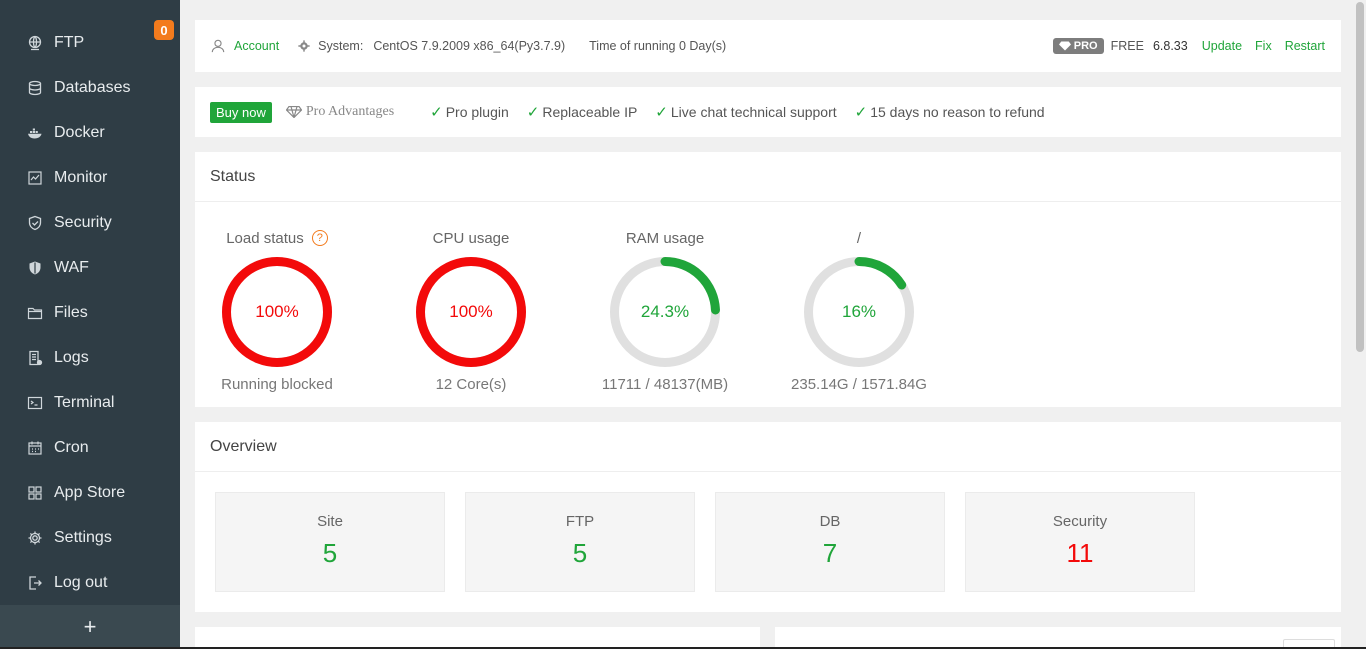 The width and height of the screenshot is (1366, 649). What do you see at coordinates (83, 222) in the screenshot?
I see `sidebar-item-label: Security` at bounding box center [83, 222].